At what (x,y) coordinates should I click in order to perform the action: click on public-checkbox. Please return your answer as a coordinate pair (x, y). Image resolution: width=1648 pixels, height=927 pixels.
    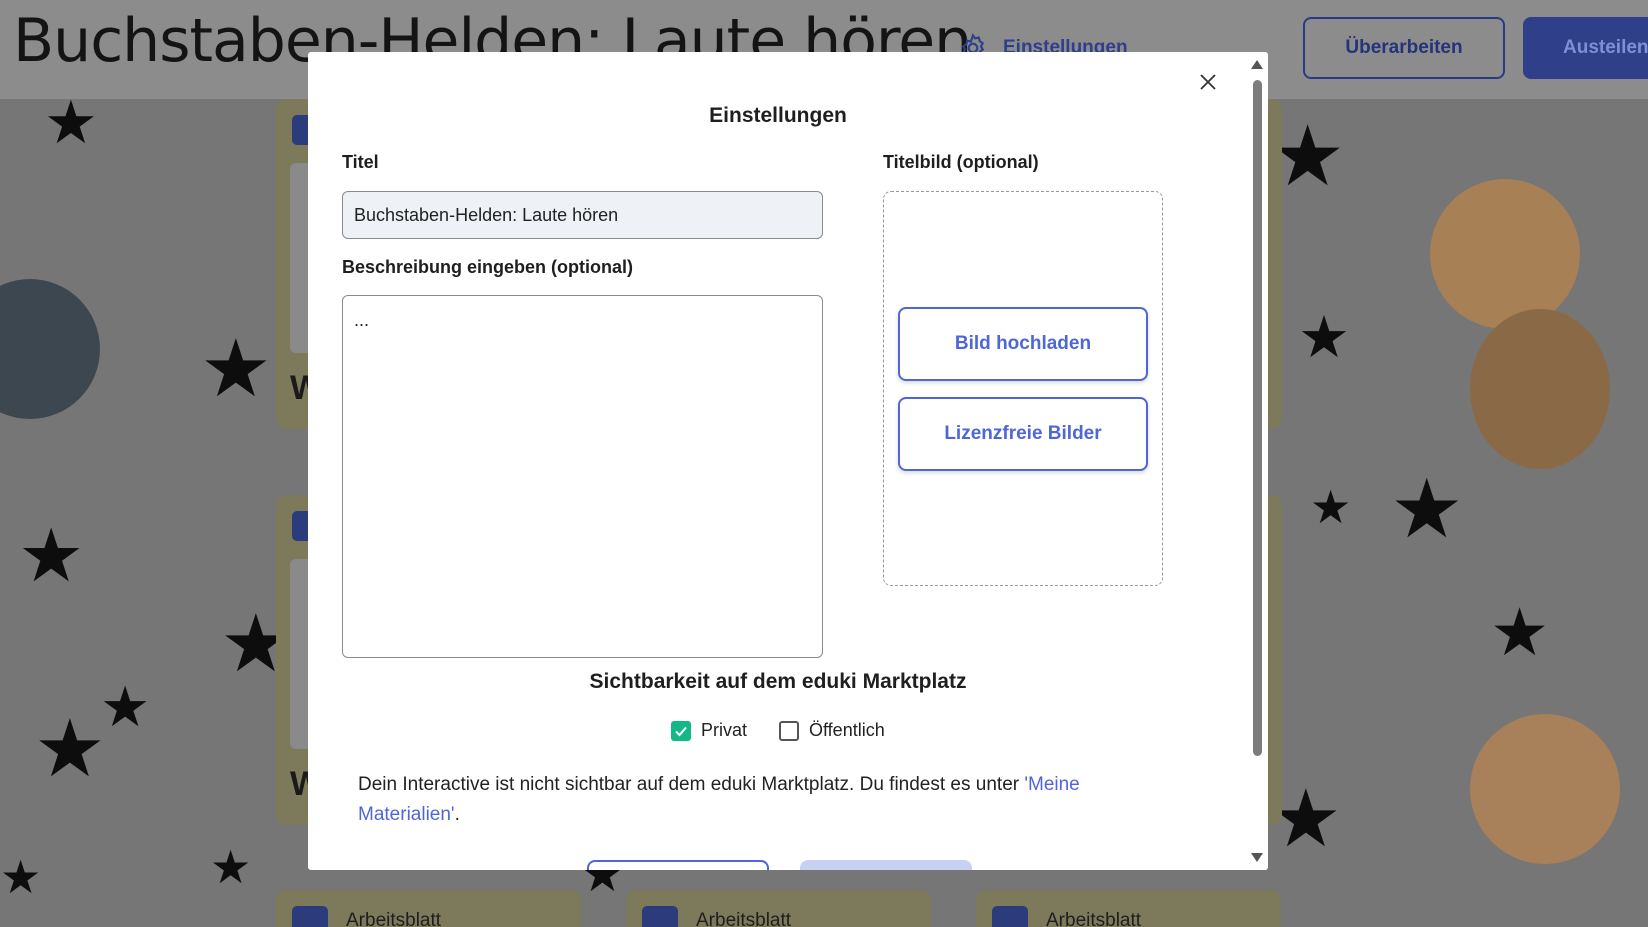
    Looking at the image, I should click on (789, 730).